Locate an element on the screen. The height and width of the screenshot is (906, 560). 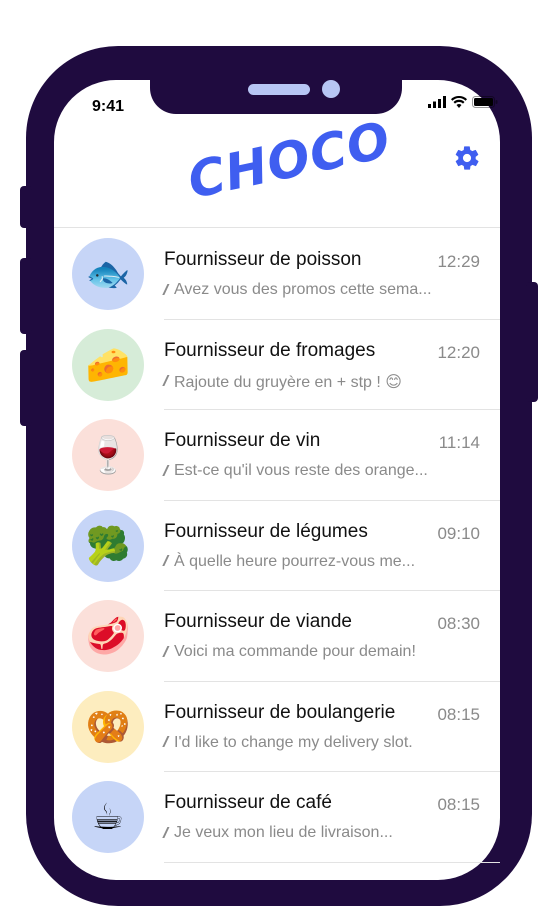
fish-icon: 🐟 is located at coordinates (108, 274).